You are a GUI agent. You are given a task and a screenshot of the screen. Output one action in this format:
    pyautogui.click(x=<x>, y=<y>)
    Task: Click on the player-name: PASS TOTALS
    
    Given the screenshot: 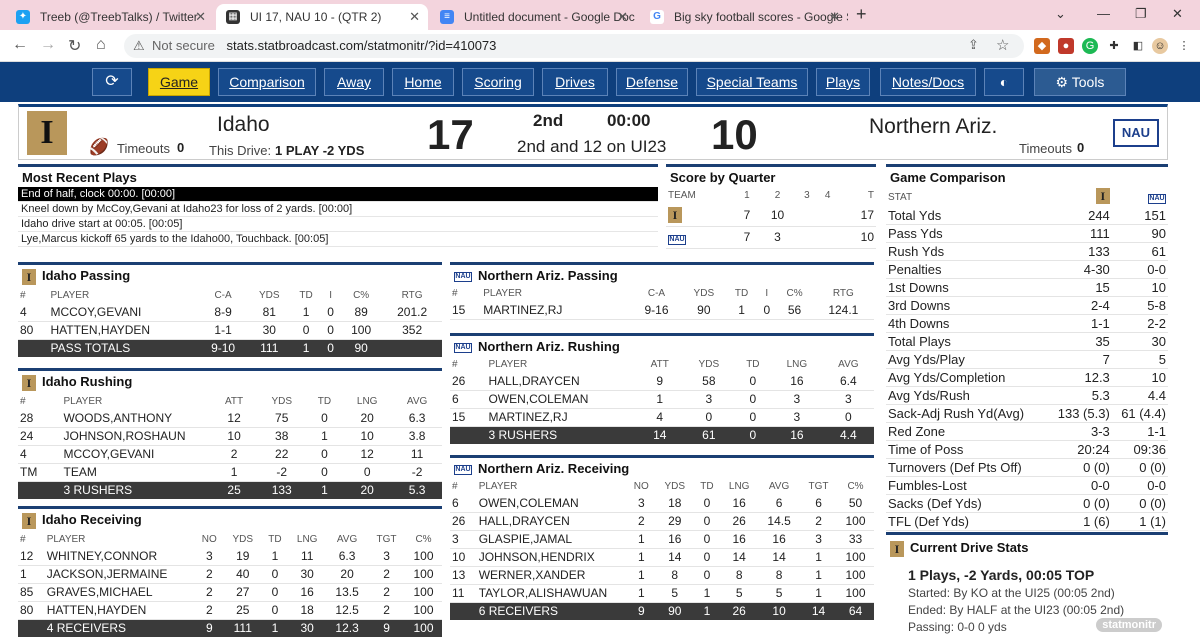 What is the action you would take?
    pyautogui.click(x=123, y=348)
    